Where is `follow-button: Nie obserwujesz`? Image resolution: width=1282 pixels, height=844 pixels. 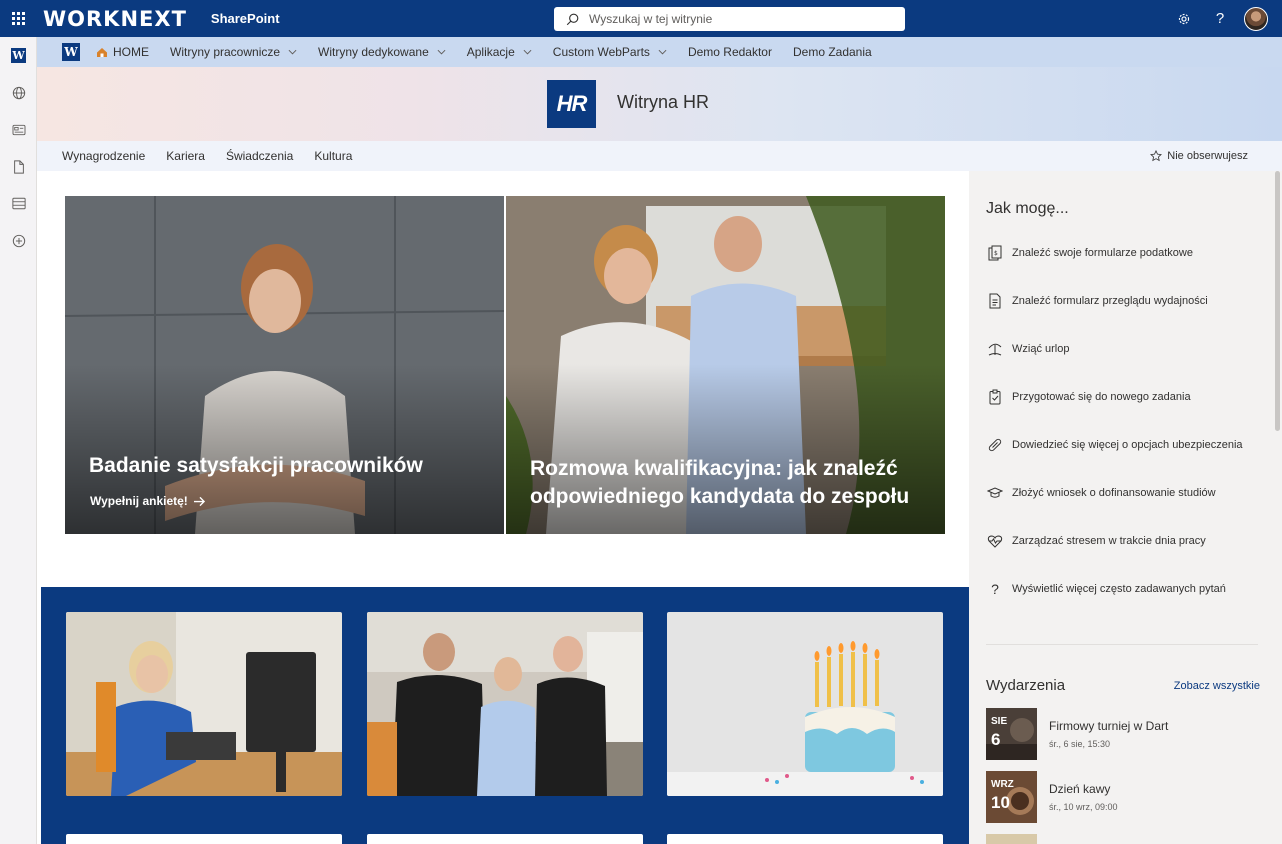 follow-button: Nie obserwujesz is located at coordinates (1199, 156).